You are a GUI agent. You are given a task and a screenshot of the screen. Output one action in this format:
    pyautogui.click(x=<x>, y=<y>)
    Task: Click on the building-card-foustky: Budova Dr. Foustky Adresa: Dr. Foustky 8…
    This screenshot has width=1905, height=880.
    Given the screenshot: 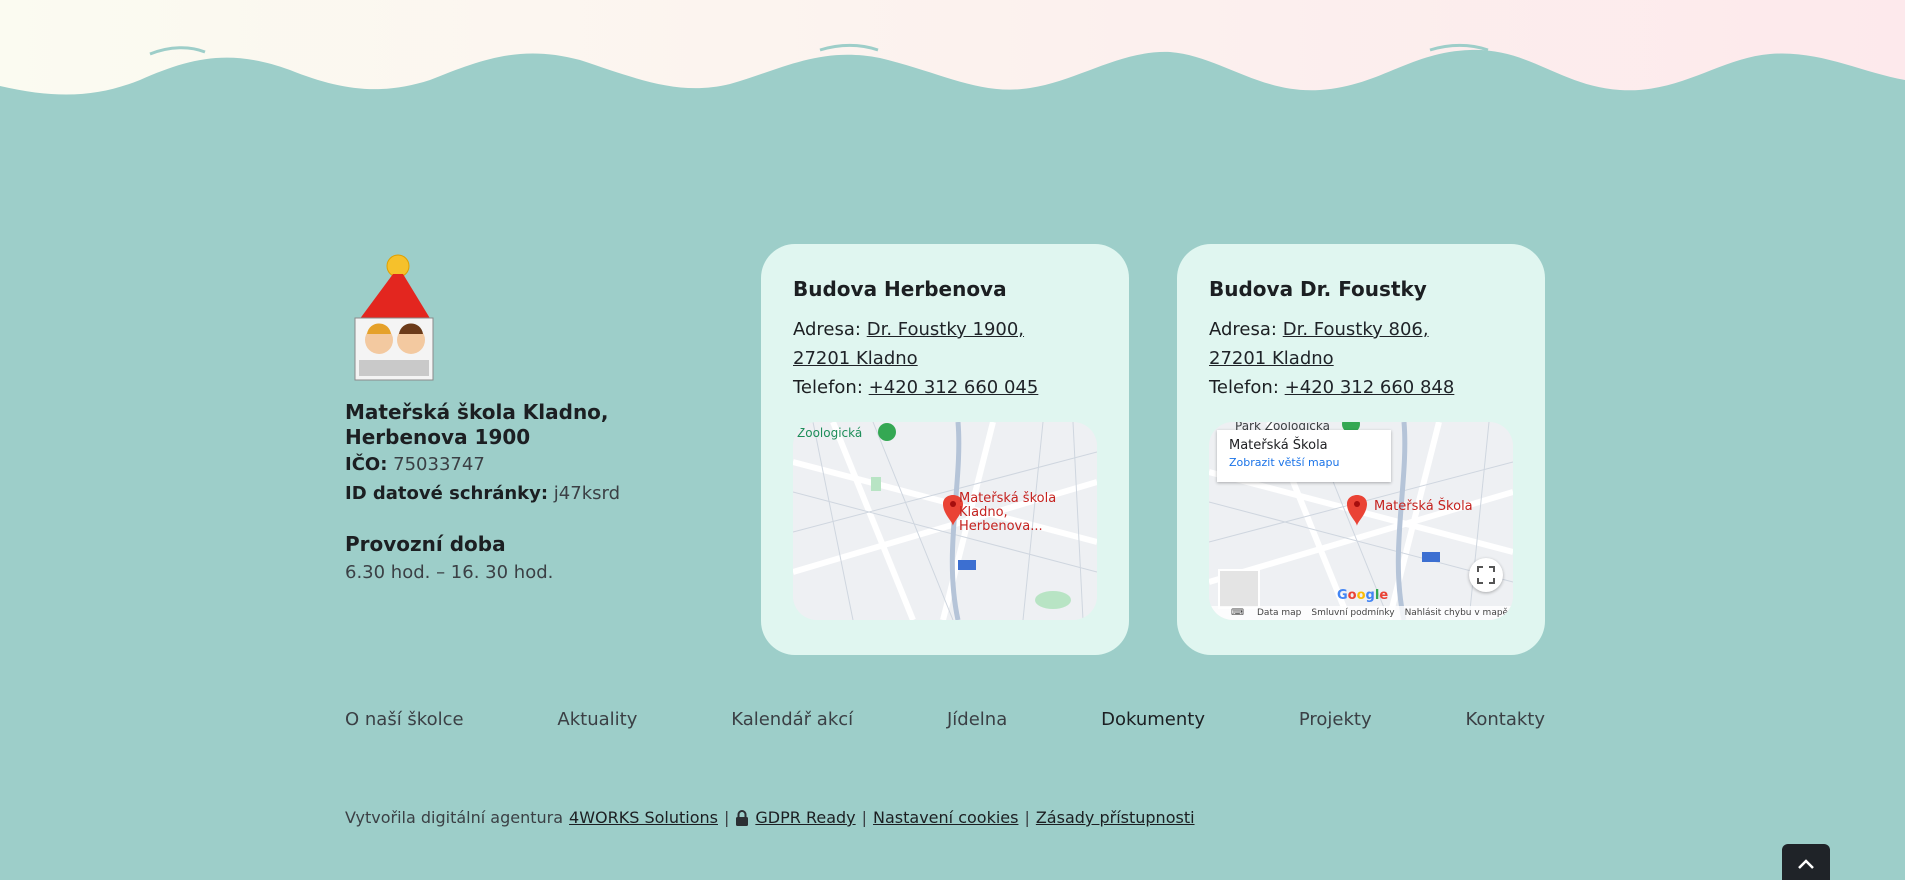 What is the action you would take?
    pyautogui.click(x=1361, y=449)
    